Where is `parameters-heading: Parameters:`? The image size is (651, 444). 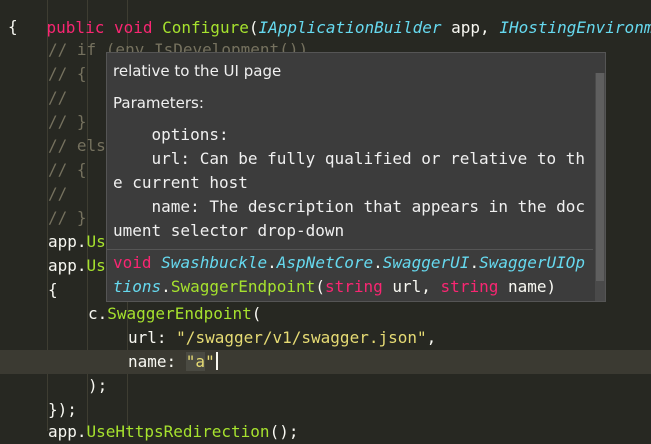
parameters-heading: Parameters: is located at coordinates (158, 103).